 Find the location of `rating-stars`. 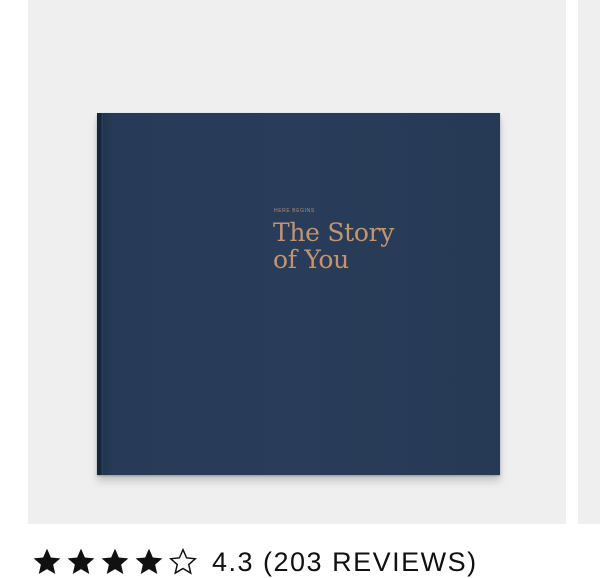

rating-stars is located at coordinates (115, 562).